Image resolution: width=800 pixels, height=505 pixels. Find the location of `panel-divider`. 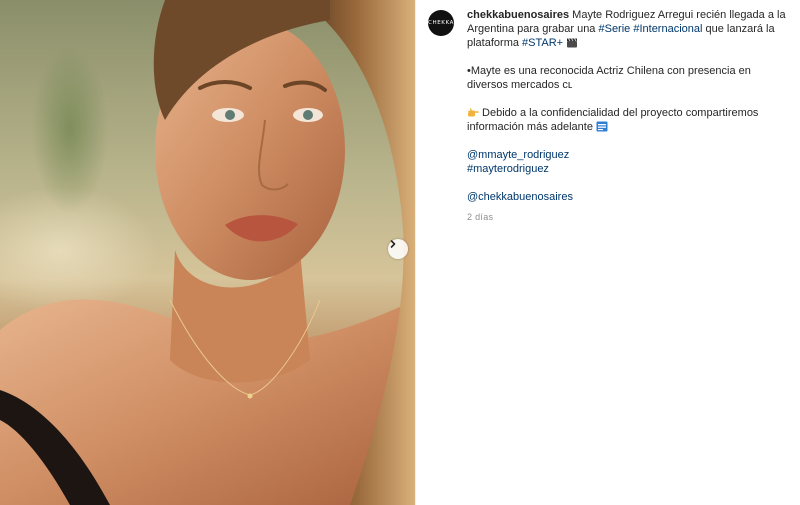

panel-divider is located at coordinates (415, 252).